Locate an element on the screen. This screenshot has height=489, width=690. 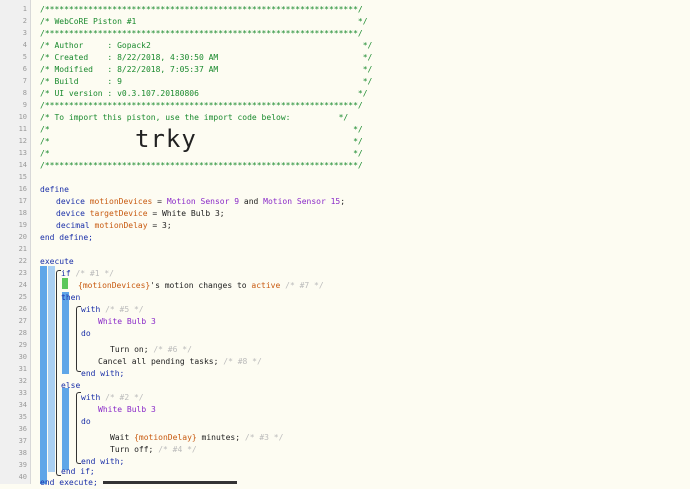
device-value: White Bulb 3 is located at coordinates (190, 213).